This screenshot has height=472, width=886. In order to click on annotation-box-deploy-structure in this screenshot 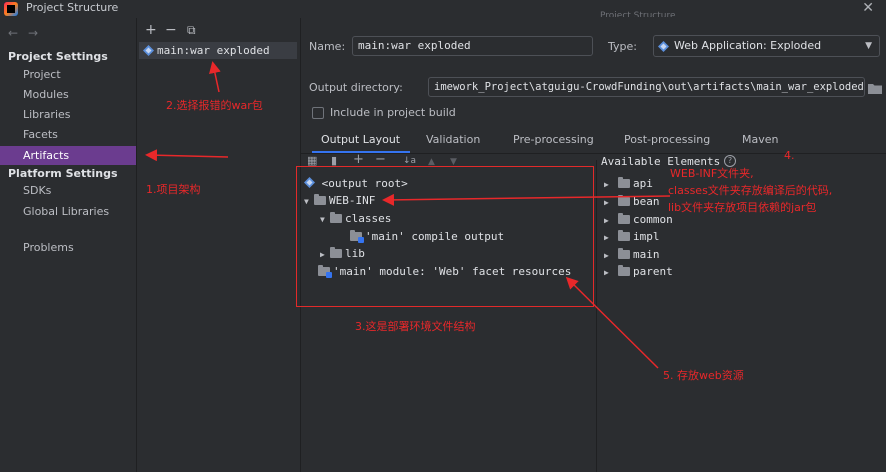, I will do `click(445, 236)`.